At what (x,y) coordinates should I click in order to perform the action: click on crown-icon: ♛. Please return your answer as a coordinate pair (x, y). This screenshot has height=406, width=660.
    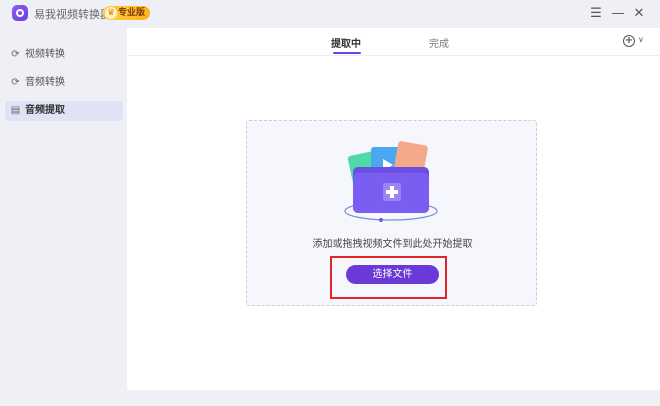
    Looking at the image, I should click on (111, 13).